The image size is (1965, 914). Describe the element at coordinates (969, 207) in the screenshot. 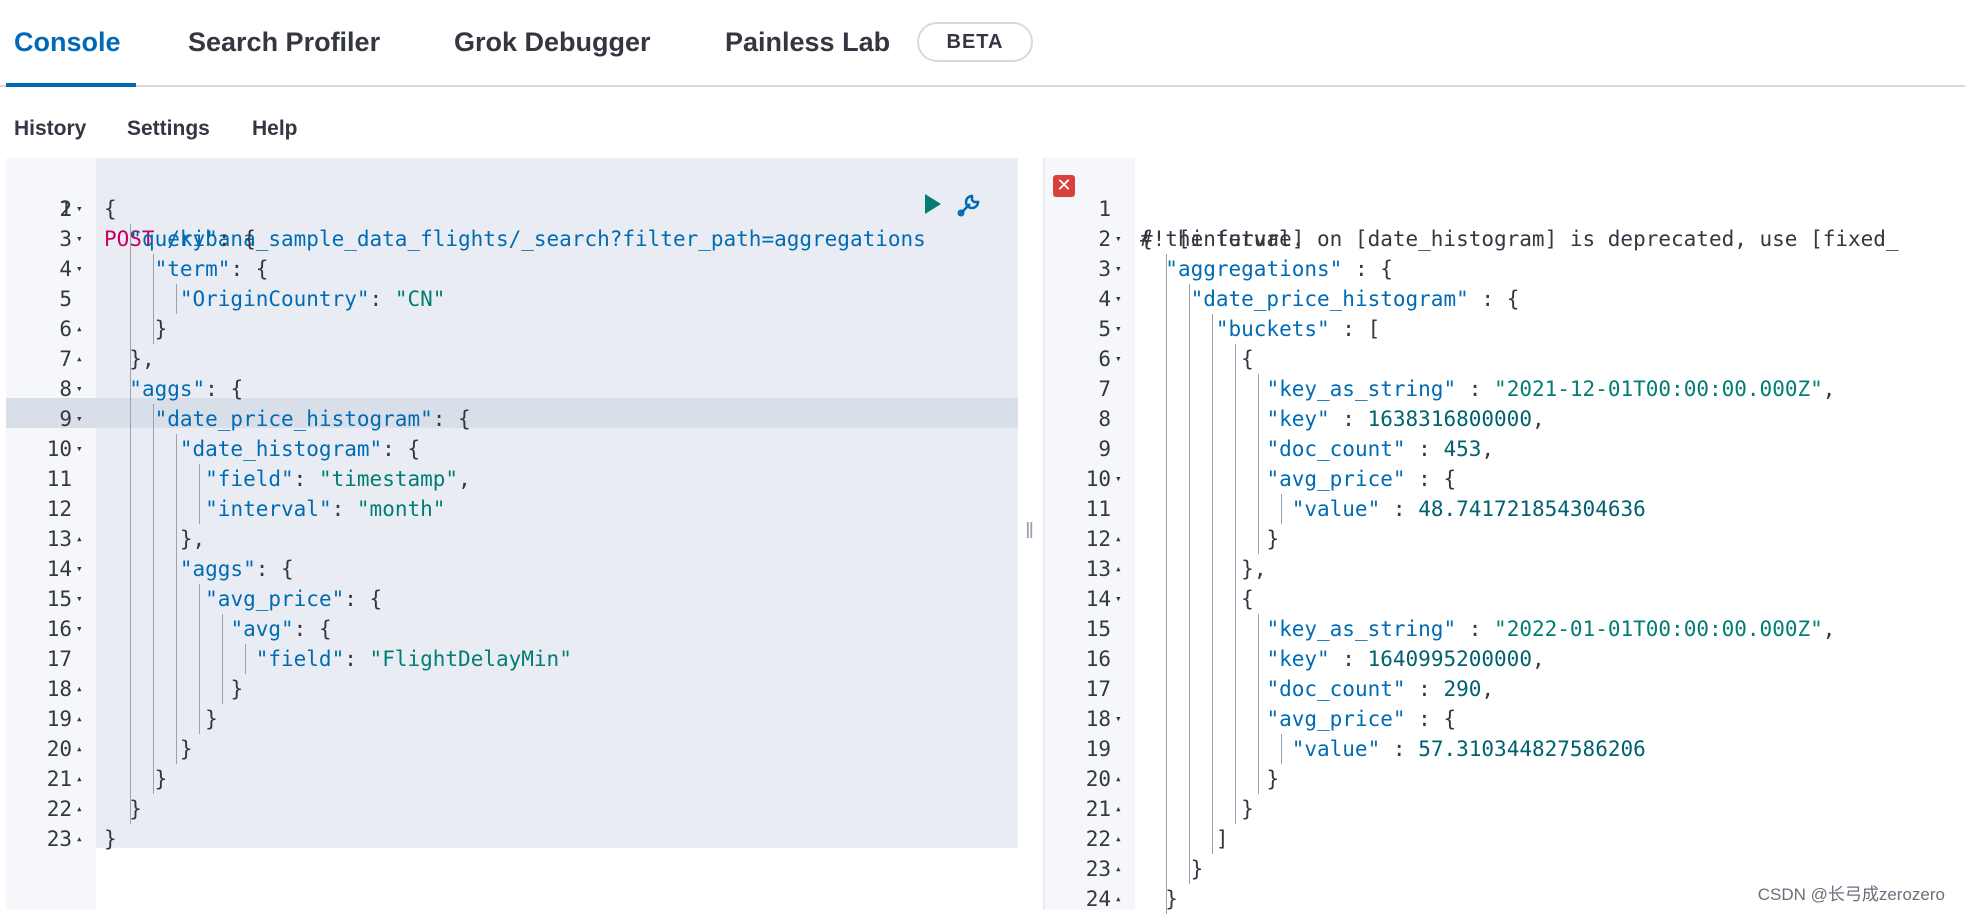

I see `wrench-icon` at that location.